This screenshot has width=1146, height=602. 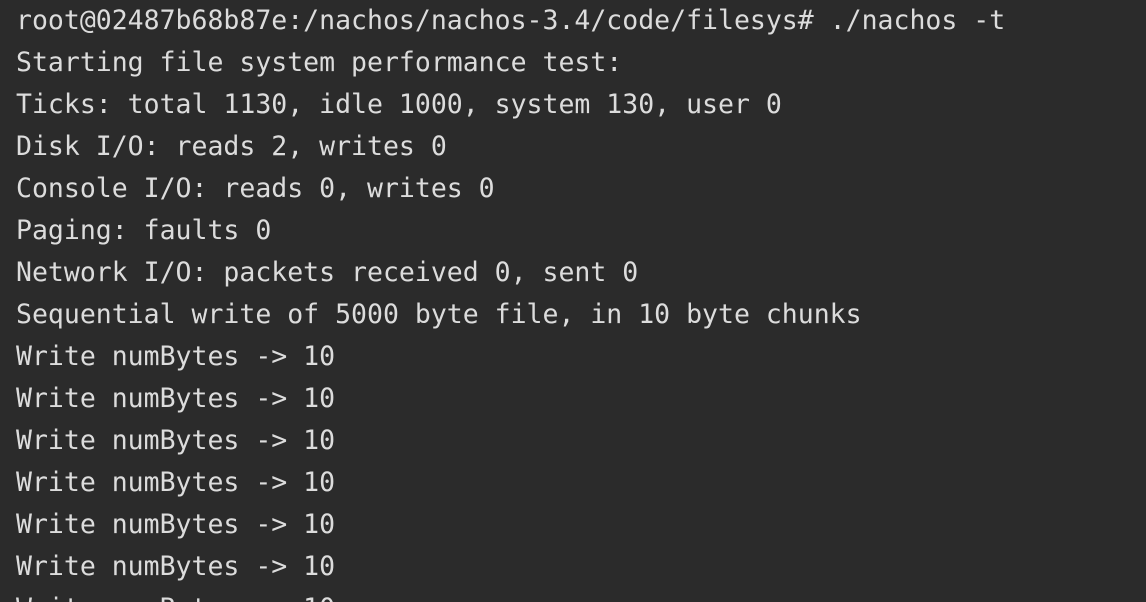 What do you see at coordinates (327, 272) in the screenshot?
I see `output-line: Network I/O: packets received 0, sent 0` at bounding box center [327, 272].